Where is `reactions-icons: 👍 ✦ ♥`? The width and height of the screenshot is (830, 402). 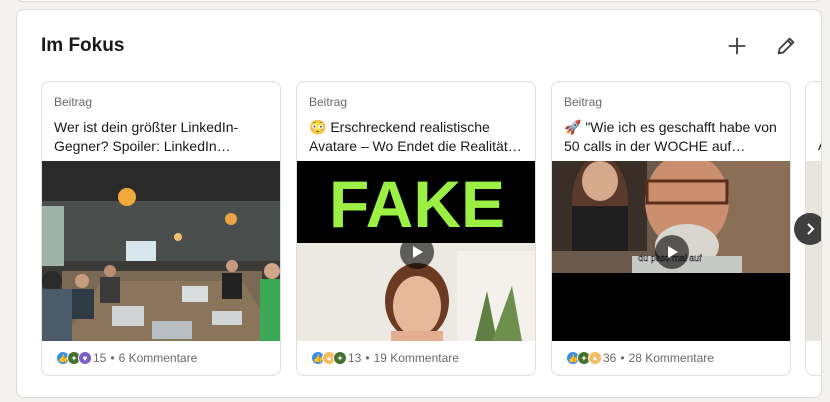
reactions-icons: 👍 ✦ ♥ is located at coordinates (74, 358).